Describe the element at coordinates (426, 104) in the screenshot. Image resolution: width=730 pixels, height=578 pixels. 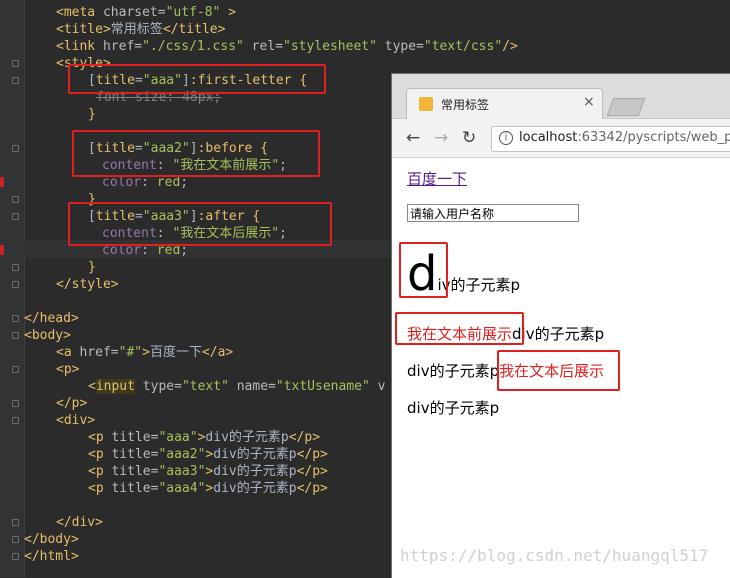
I see `page-favicon-icon` at that location.